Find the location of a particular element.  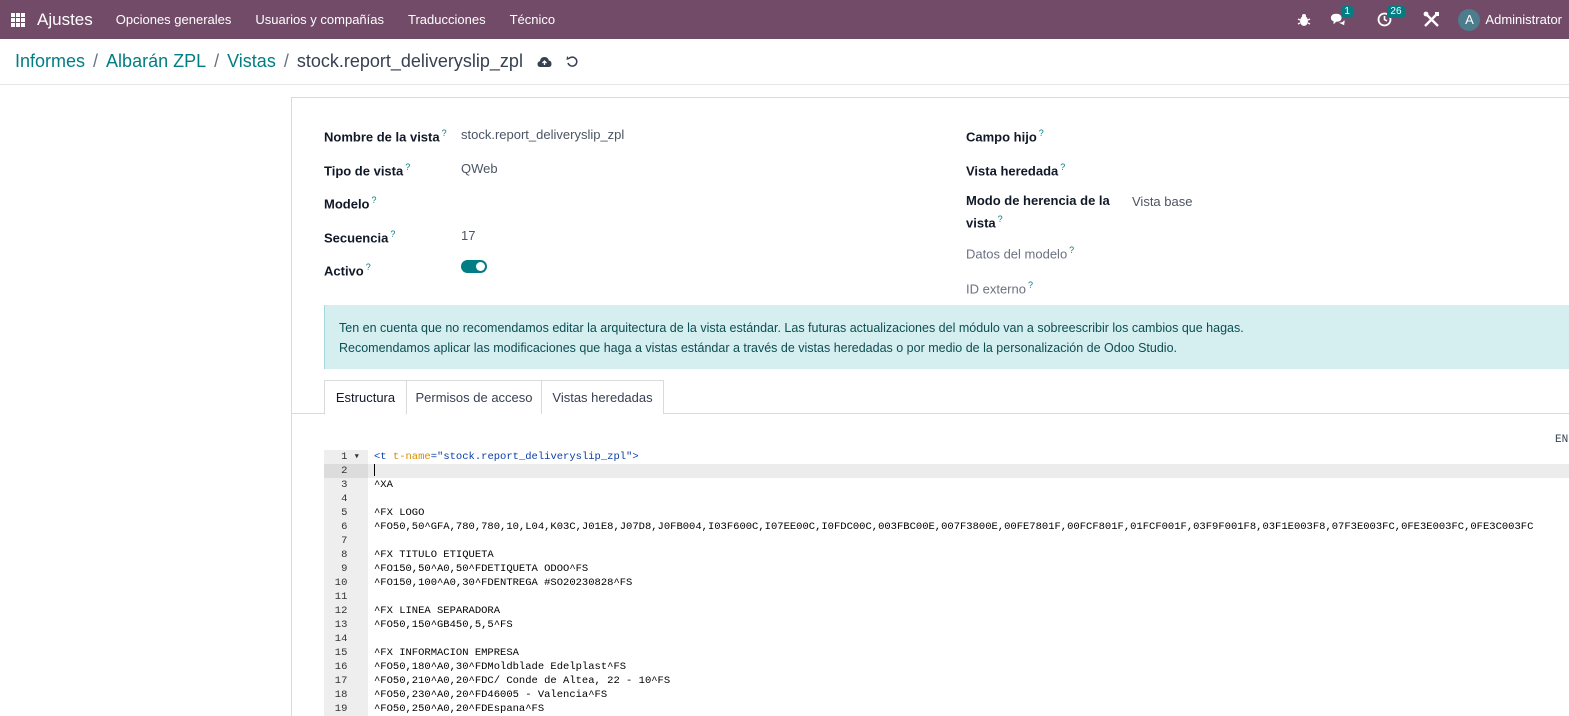

line-number: 12 is located at coordinates (346, 611).